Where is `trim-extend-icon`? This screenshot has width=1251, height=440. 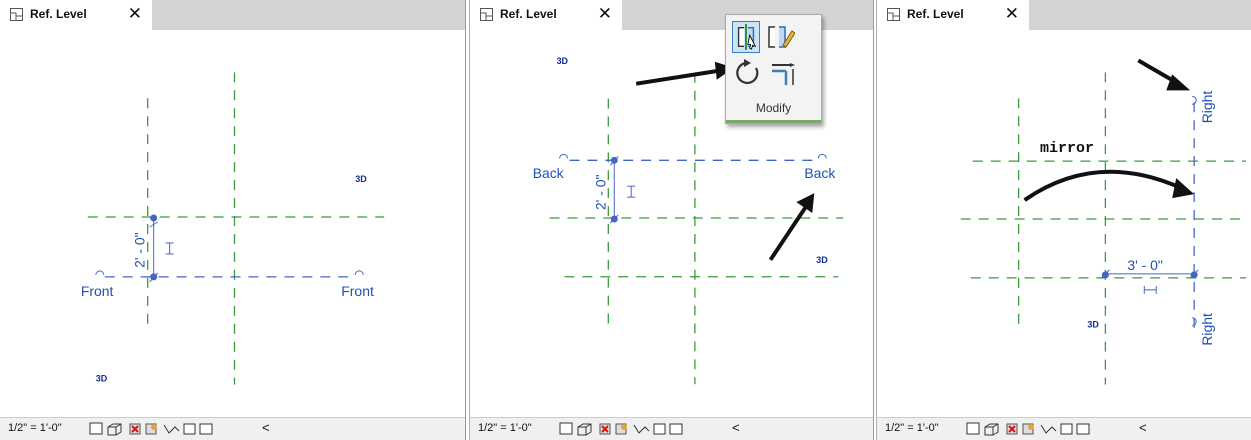 trim-extend-icon is located at coordinates (783, 73).